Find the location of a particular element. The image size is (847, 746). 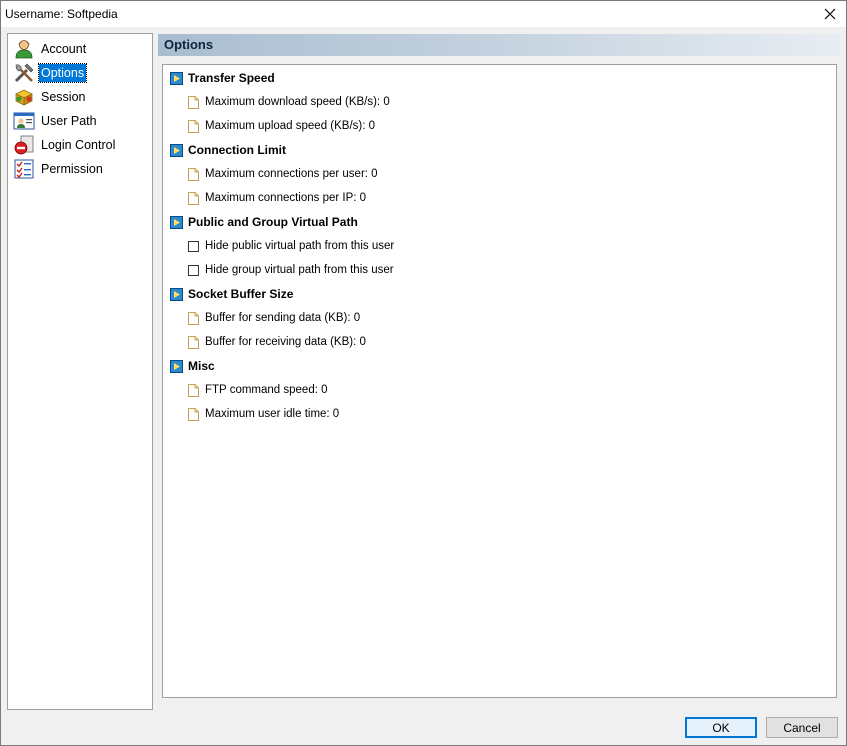

setting-max-upload-speed: Maximum upload speed (KB/s): 0 is located at coordinates (281, 126).